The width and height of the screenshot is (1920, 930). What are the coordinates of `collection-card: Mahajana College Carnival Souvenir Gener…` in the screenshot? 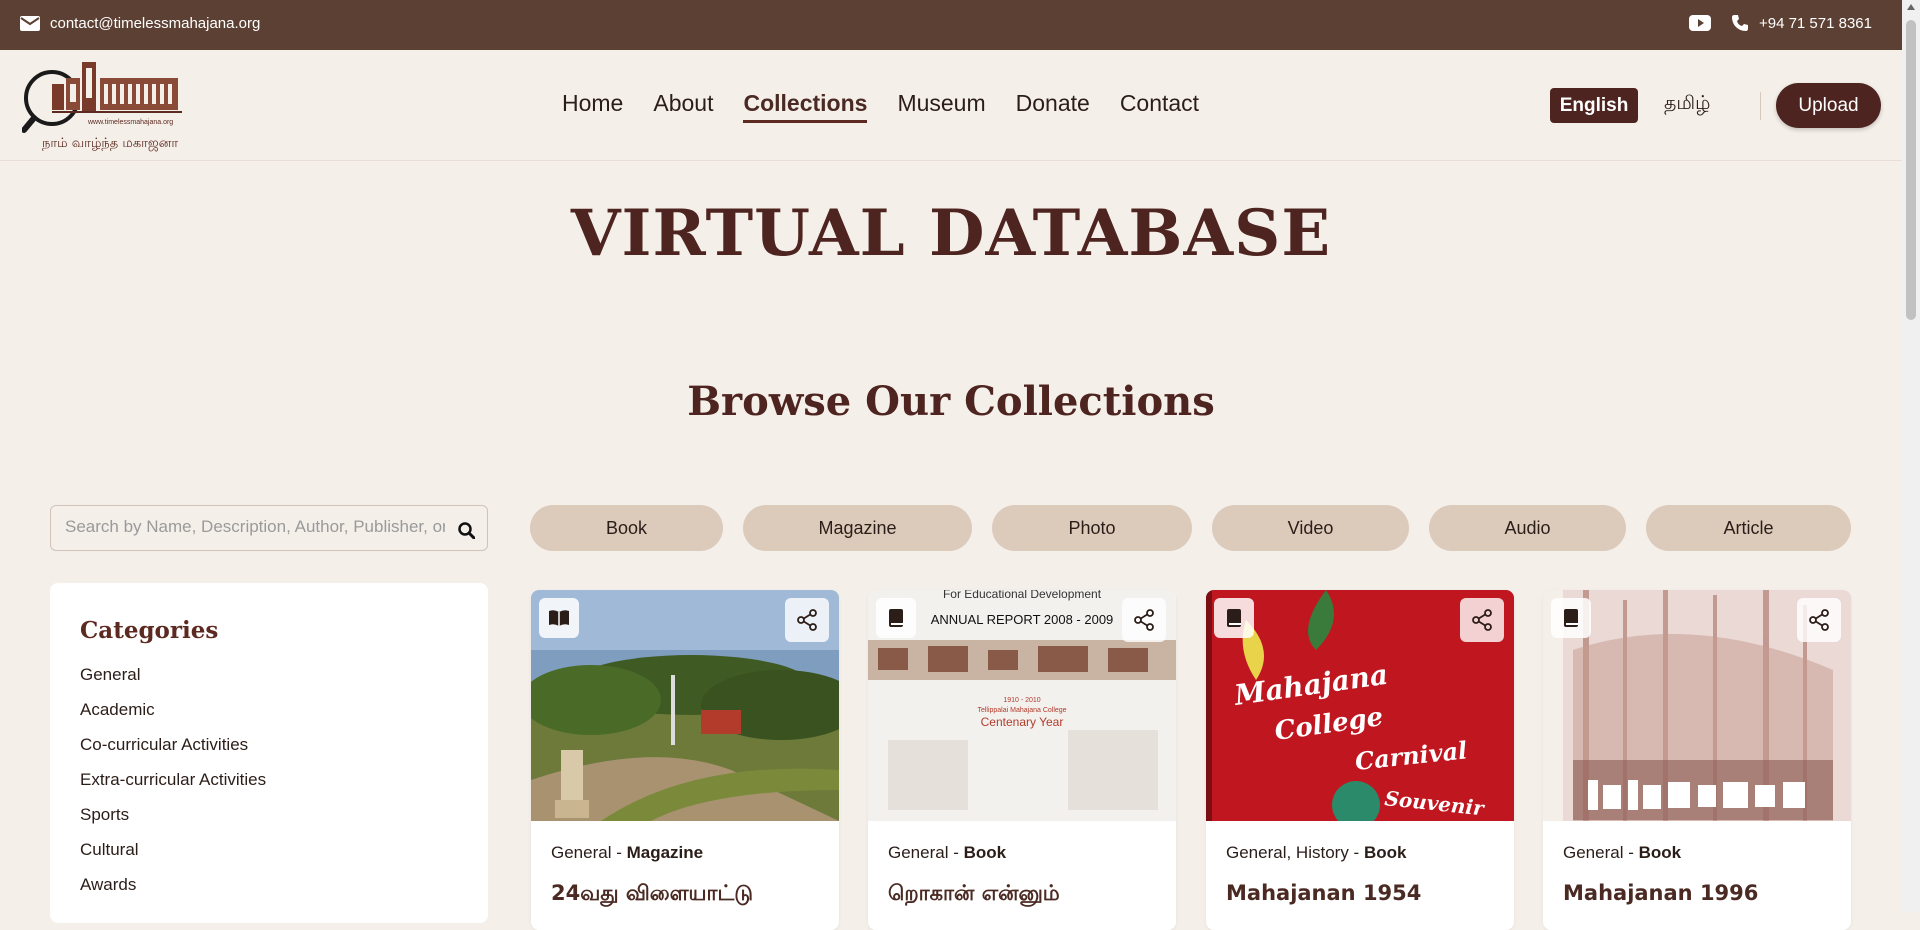 It's located at (1360, 760).